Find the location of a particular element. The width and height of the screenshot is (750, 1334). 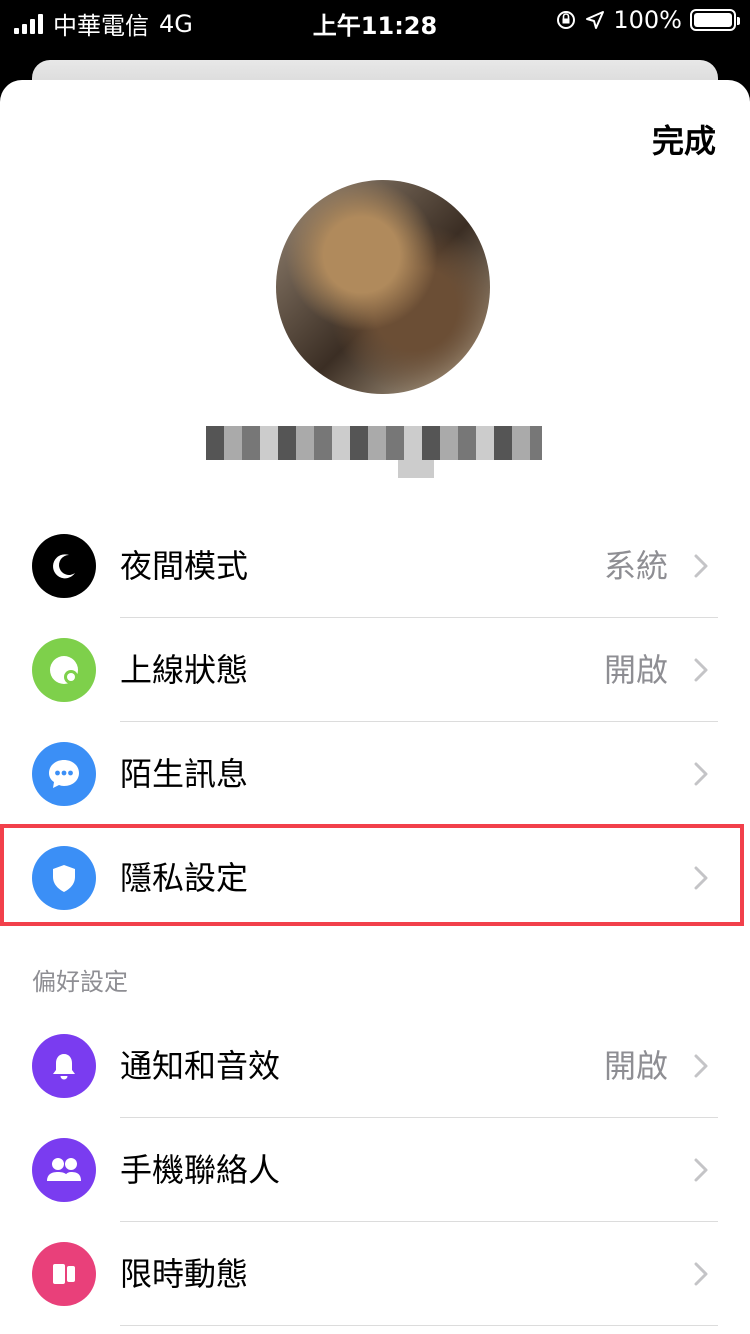

chat-bubble-icon is located at coordinates (64, 774).